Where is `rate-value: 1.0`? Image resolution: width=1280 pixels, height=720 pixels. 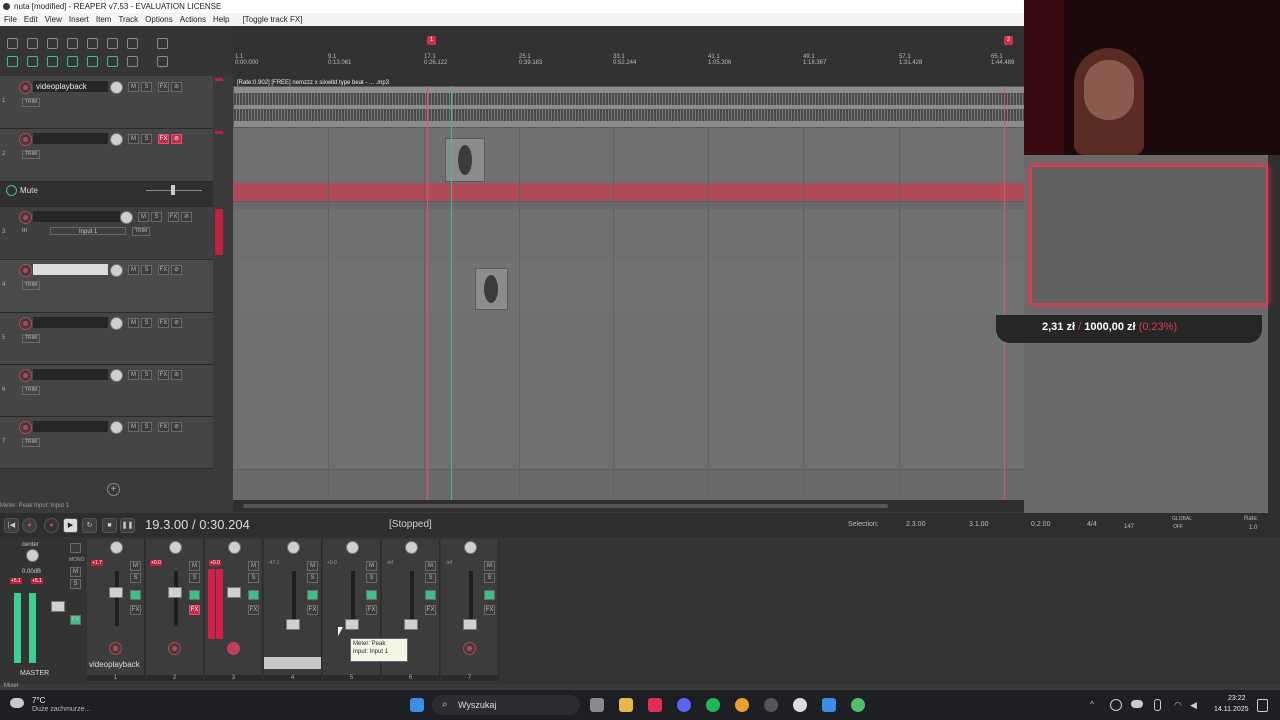
rate-value: 1.0 is located at coordinates (1253, 528).